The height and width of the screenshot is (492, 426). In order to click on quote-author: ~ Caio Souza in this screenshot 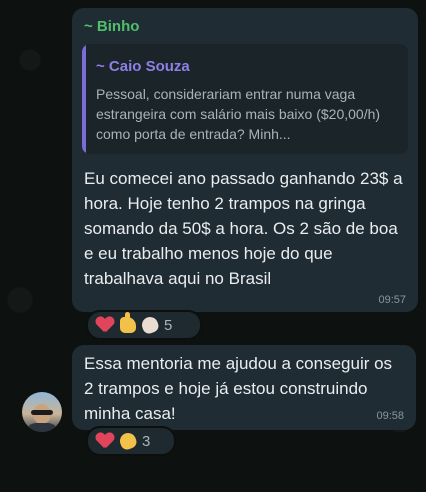, I will do `click(143, 66)`.